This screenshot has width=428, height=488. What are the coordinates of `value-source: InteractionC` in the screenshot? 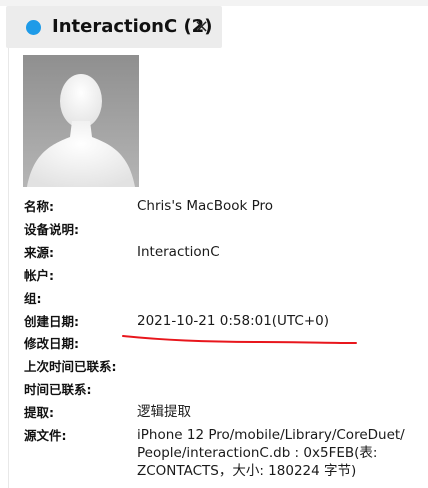 It's located at (178, 252).